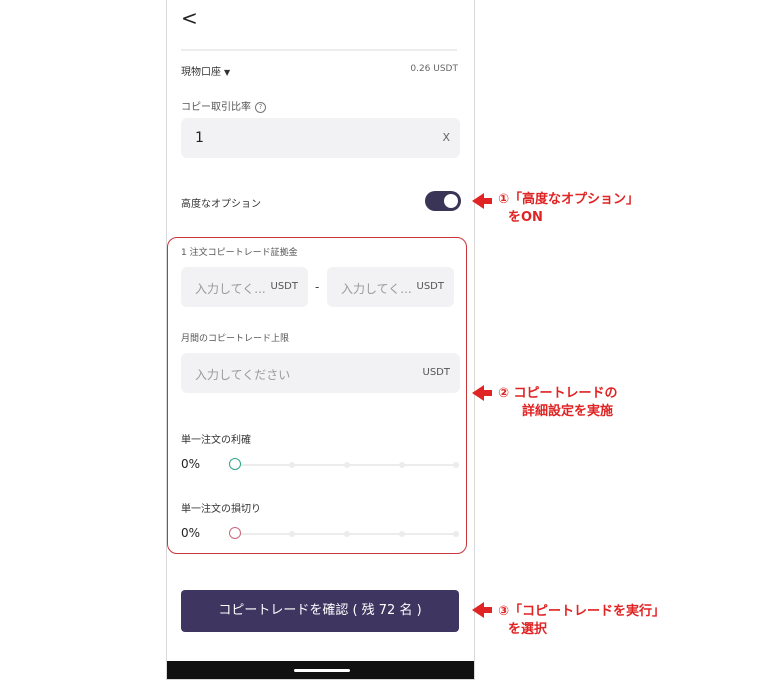 This screenshot has width=768, height=694. Describe the element at coordinates (582, 611) in the screenshot. I see `annotation-3-line1: ③「コピートレードを実行」` at that location.